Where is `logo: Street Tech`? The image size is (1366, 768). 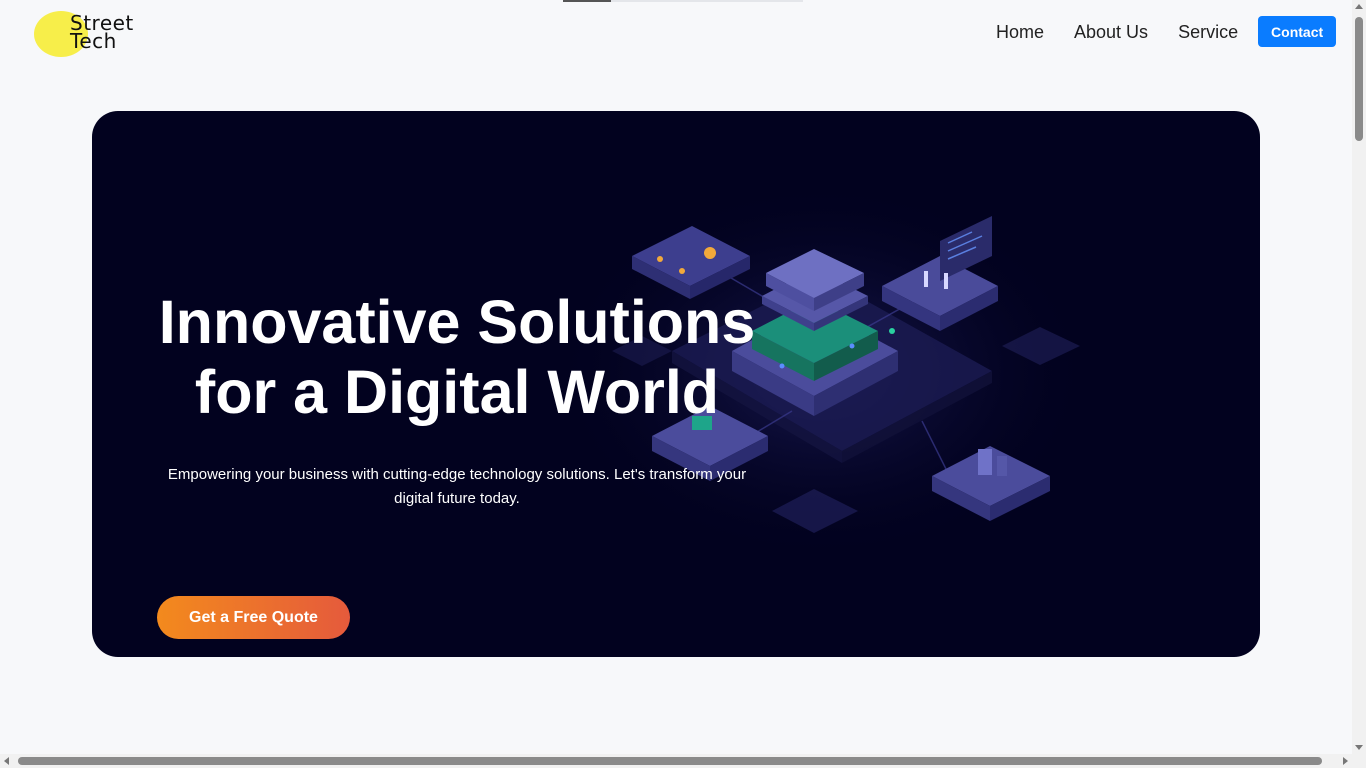
logo: Street Tech is located at coordinates (94, 34).